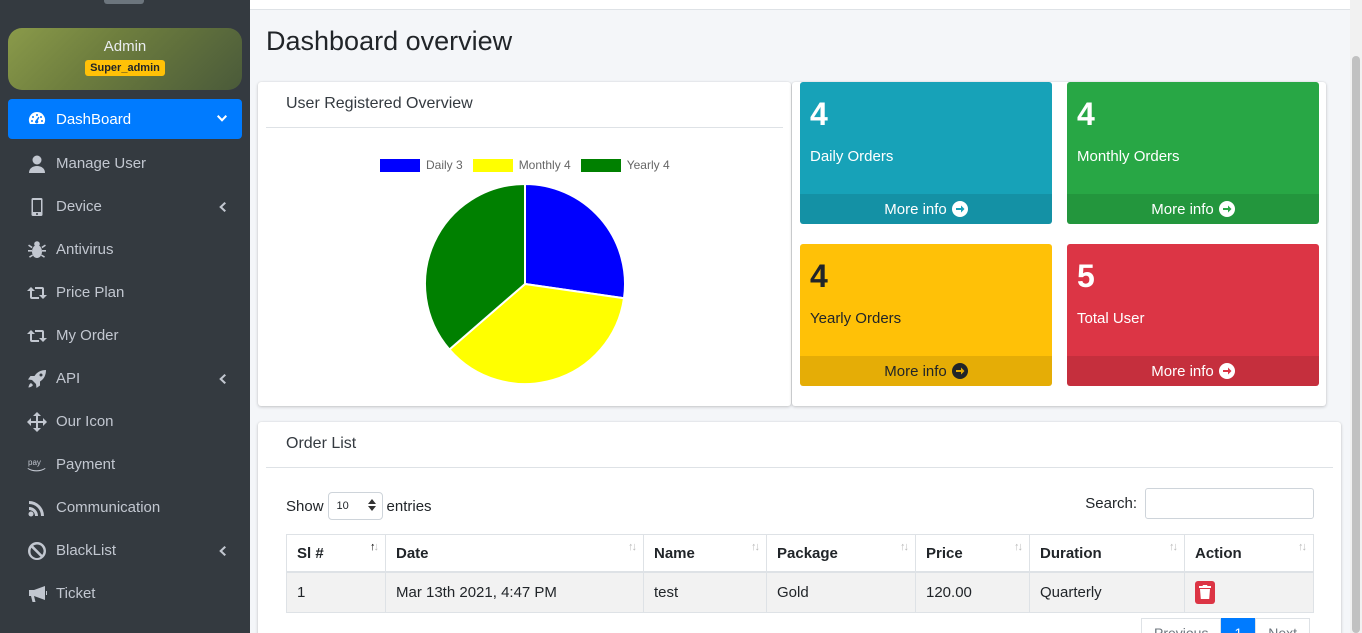 The height and width of the screenshot is (633, 1362). Describe the element at coordinates (68, 378) in the screenshot. I see `sidebar-item-label: API` at that location.